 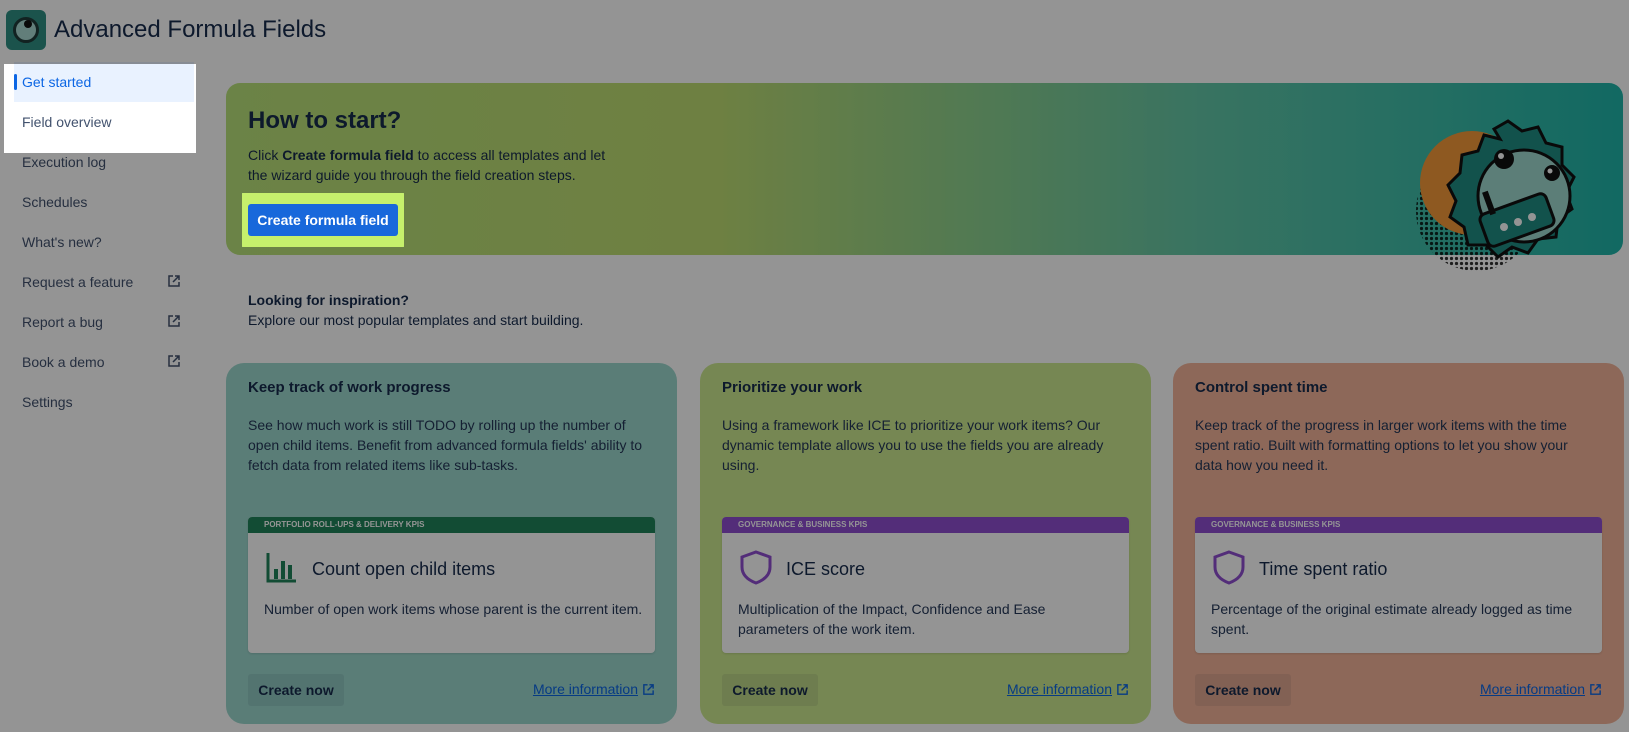 What do you see at coordinates (104, 82) in the screenshot?
I see `sidebar-item-get-started: Get started` at bounding box center [104, 82].